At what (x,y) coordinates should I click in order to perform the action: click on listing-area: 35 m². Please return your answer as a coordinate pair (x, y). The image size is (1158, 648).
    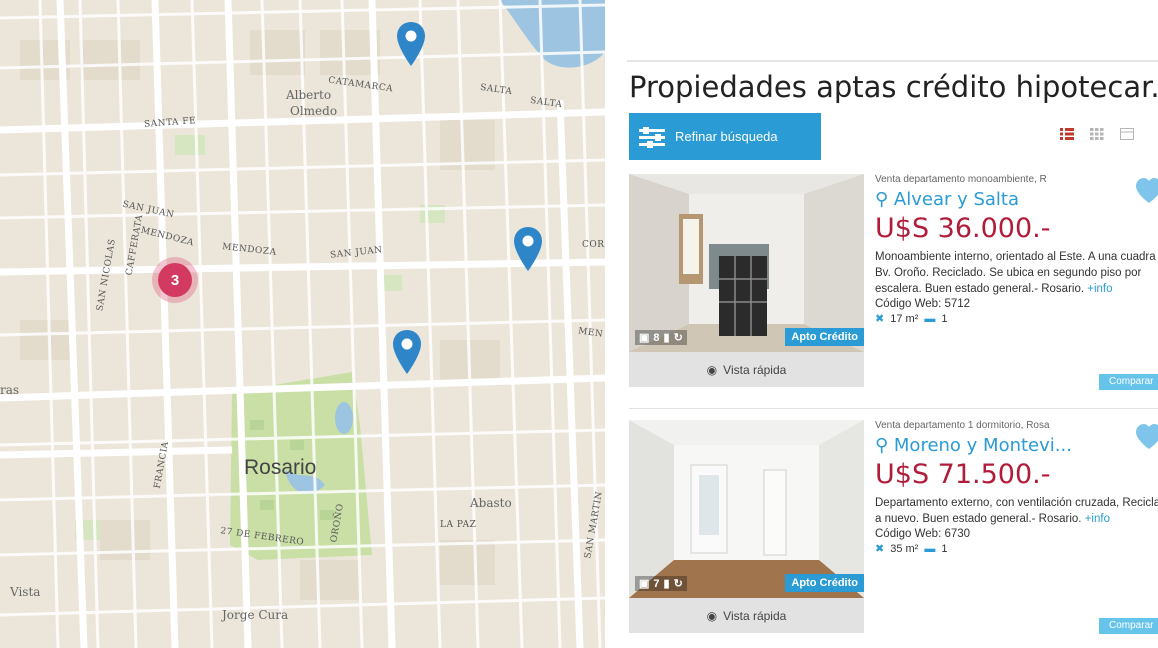
    Looking at the image, I should click on (904, 548).